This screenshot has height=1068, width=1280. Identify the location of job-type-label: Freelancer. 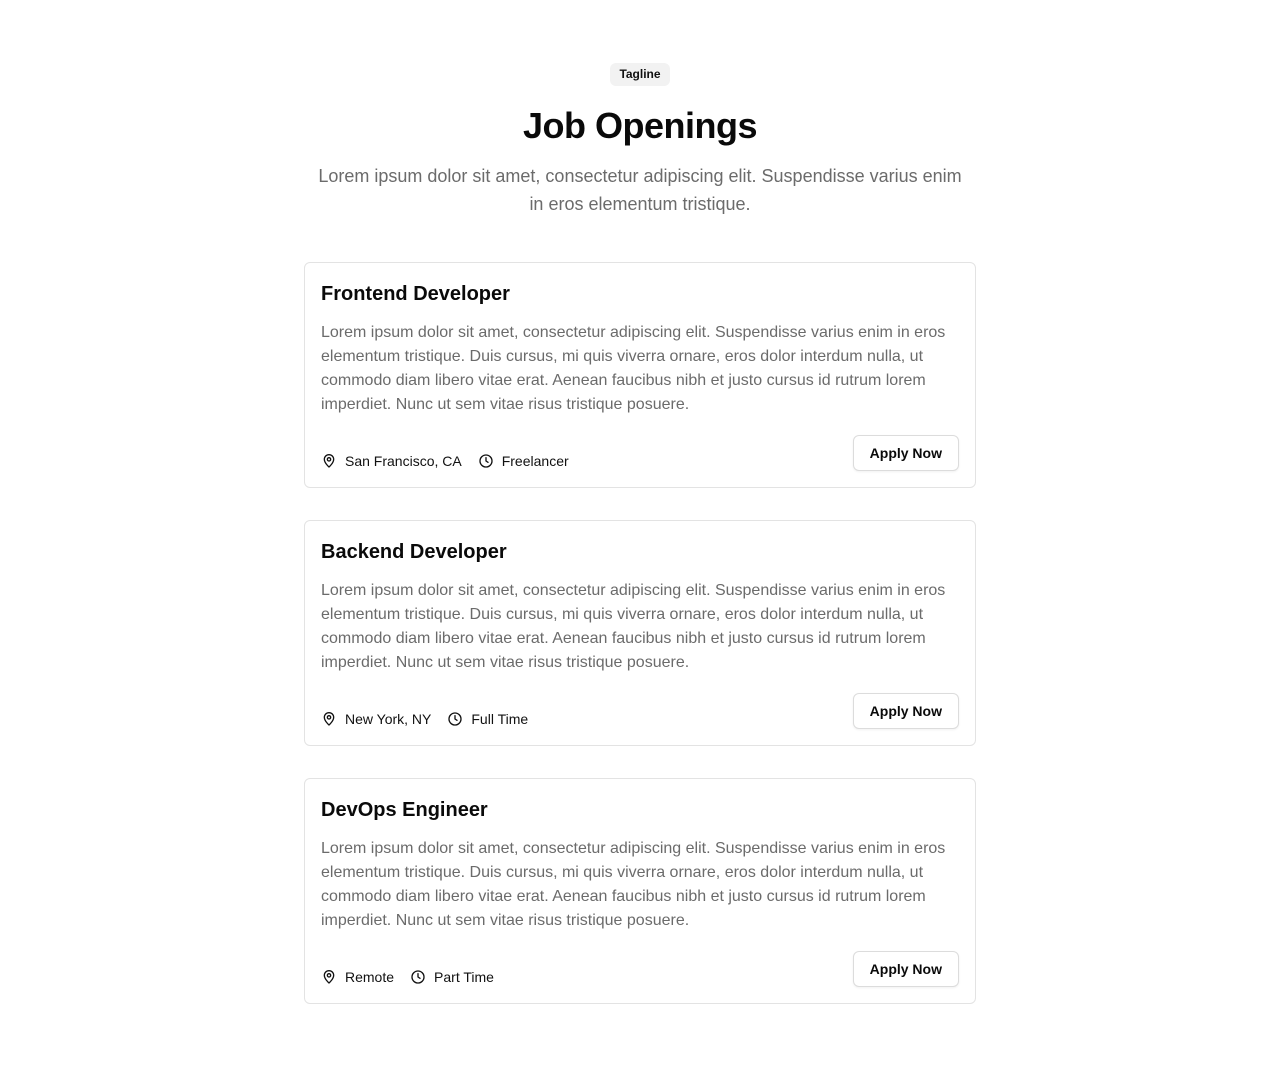
(535, 461).